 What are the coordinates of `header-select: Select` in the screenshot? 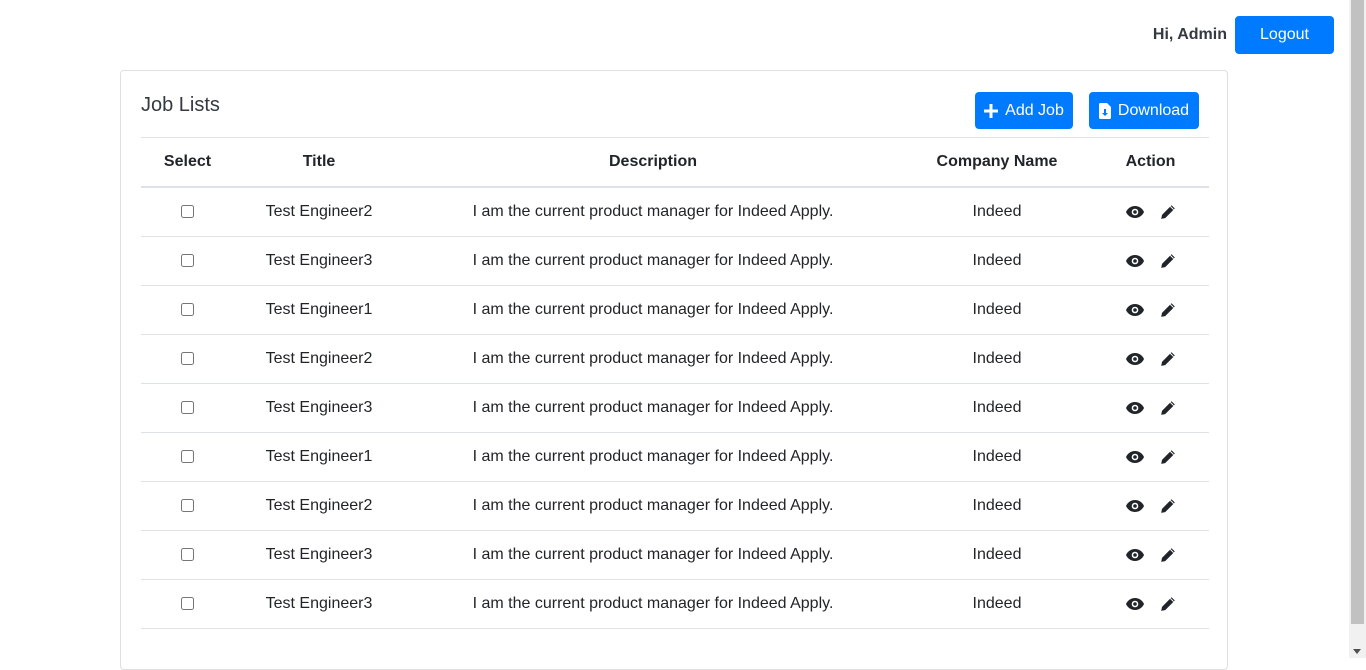 It's located at (187, 162).